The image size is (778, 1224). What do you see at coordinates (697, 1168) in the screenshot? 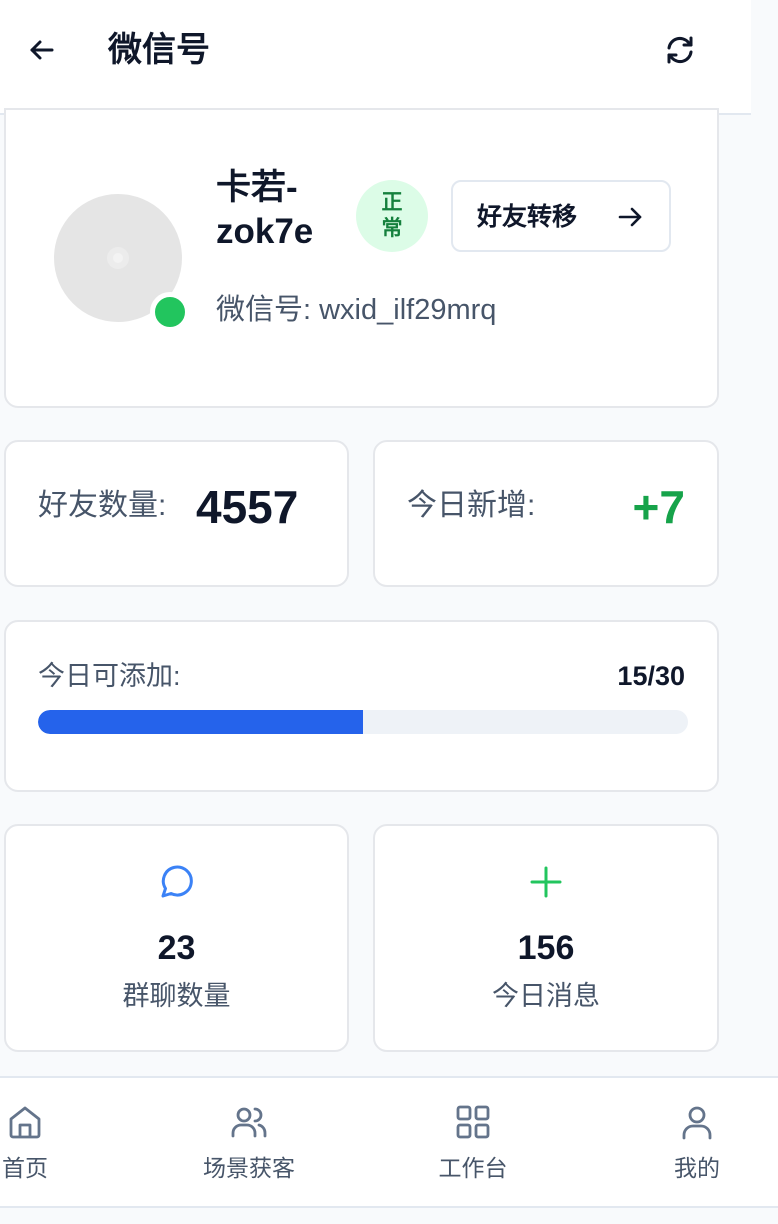
I see `nav-label-me: 我的` at bounding box center [697, 1168].